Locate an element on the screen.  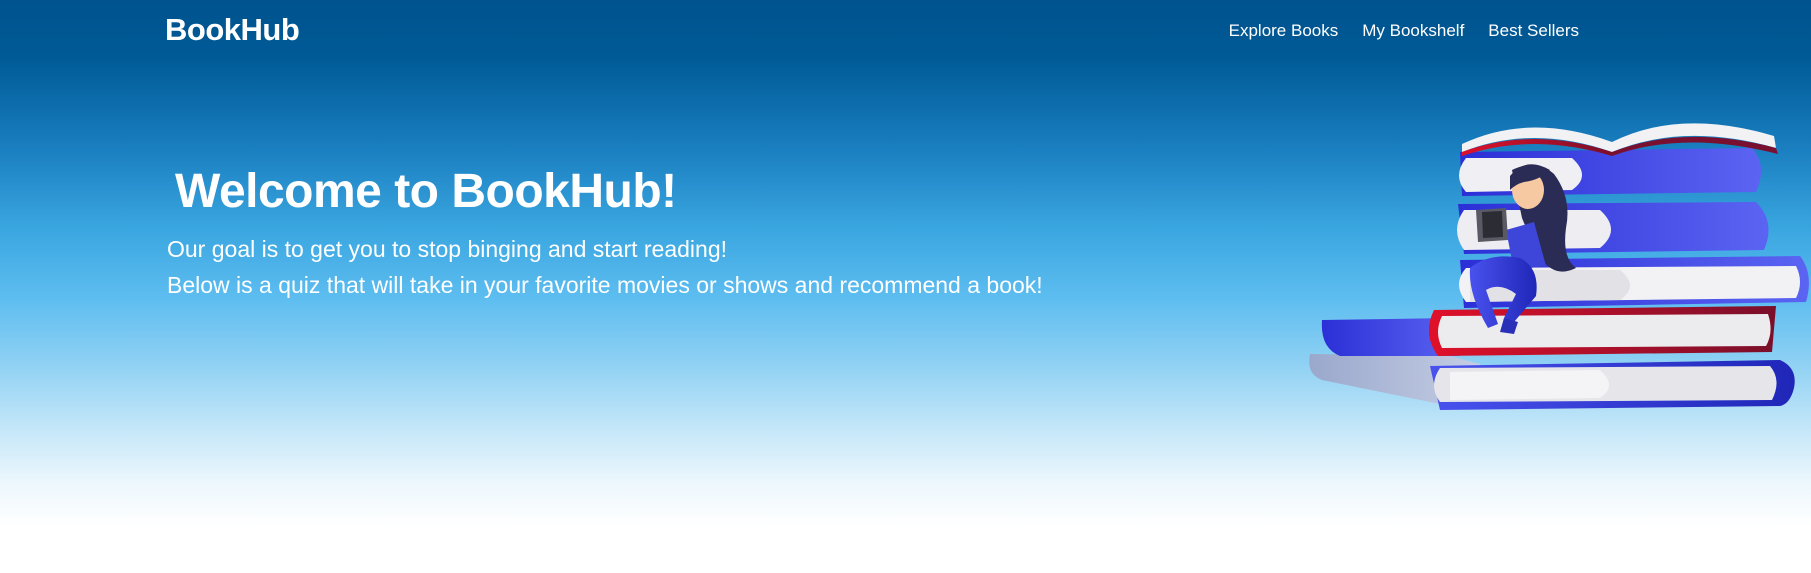
brand-logo: BookHub is located at coordinates (232, 30).